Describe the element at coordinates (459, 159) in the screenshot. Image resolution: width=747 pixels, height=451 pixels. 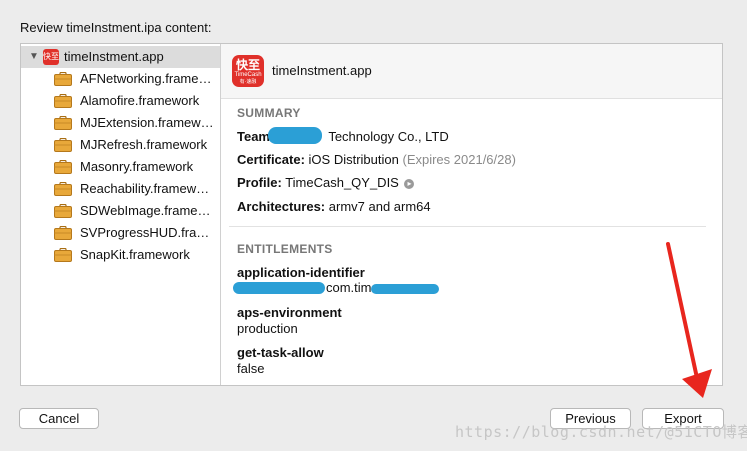
I see `certificate-expiry: (Expires 2021/6/28)` at that location.